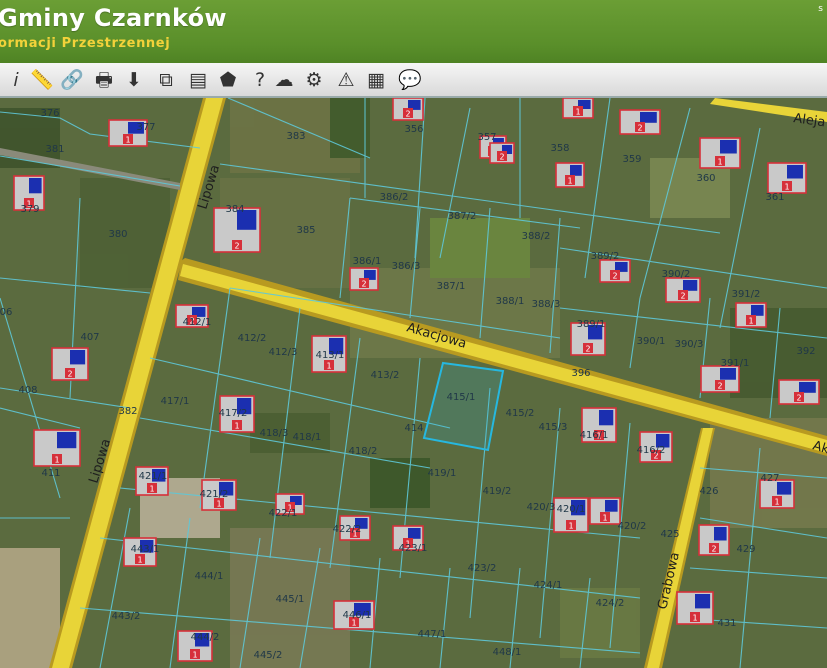 The height and width of the screenshot is (668, 827). Describe the element at coordinates (631, 159) in the screenshot. I see `parcel-label: 359` at that location.